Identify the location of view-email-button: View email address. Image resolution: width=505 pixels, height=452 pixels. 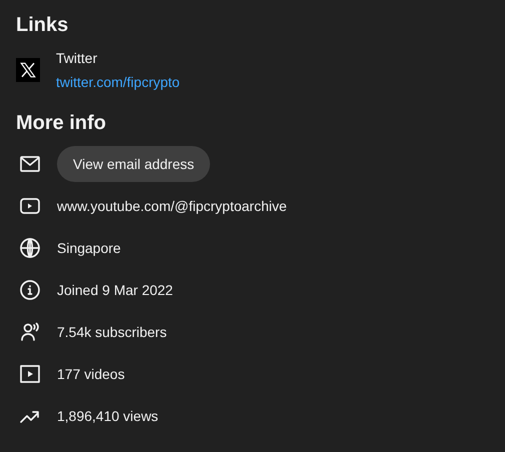
(133, 164).